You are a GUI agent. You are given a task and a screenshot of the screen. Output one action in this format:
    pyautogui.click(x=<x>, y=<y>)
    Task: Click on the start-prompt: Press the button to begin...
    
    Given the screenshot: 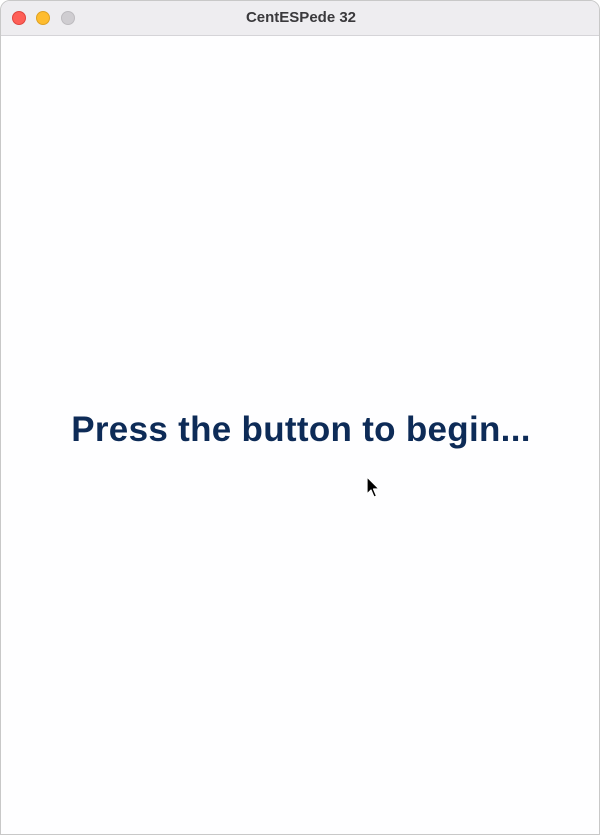 What is the action you would take?
    pyautogui.click(x=301, y=429)
    